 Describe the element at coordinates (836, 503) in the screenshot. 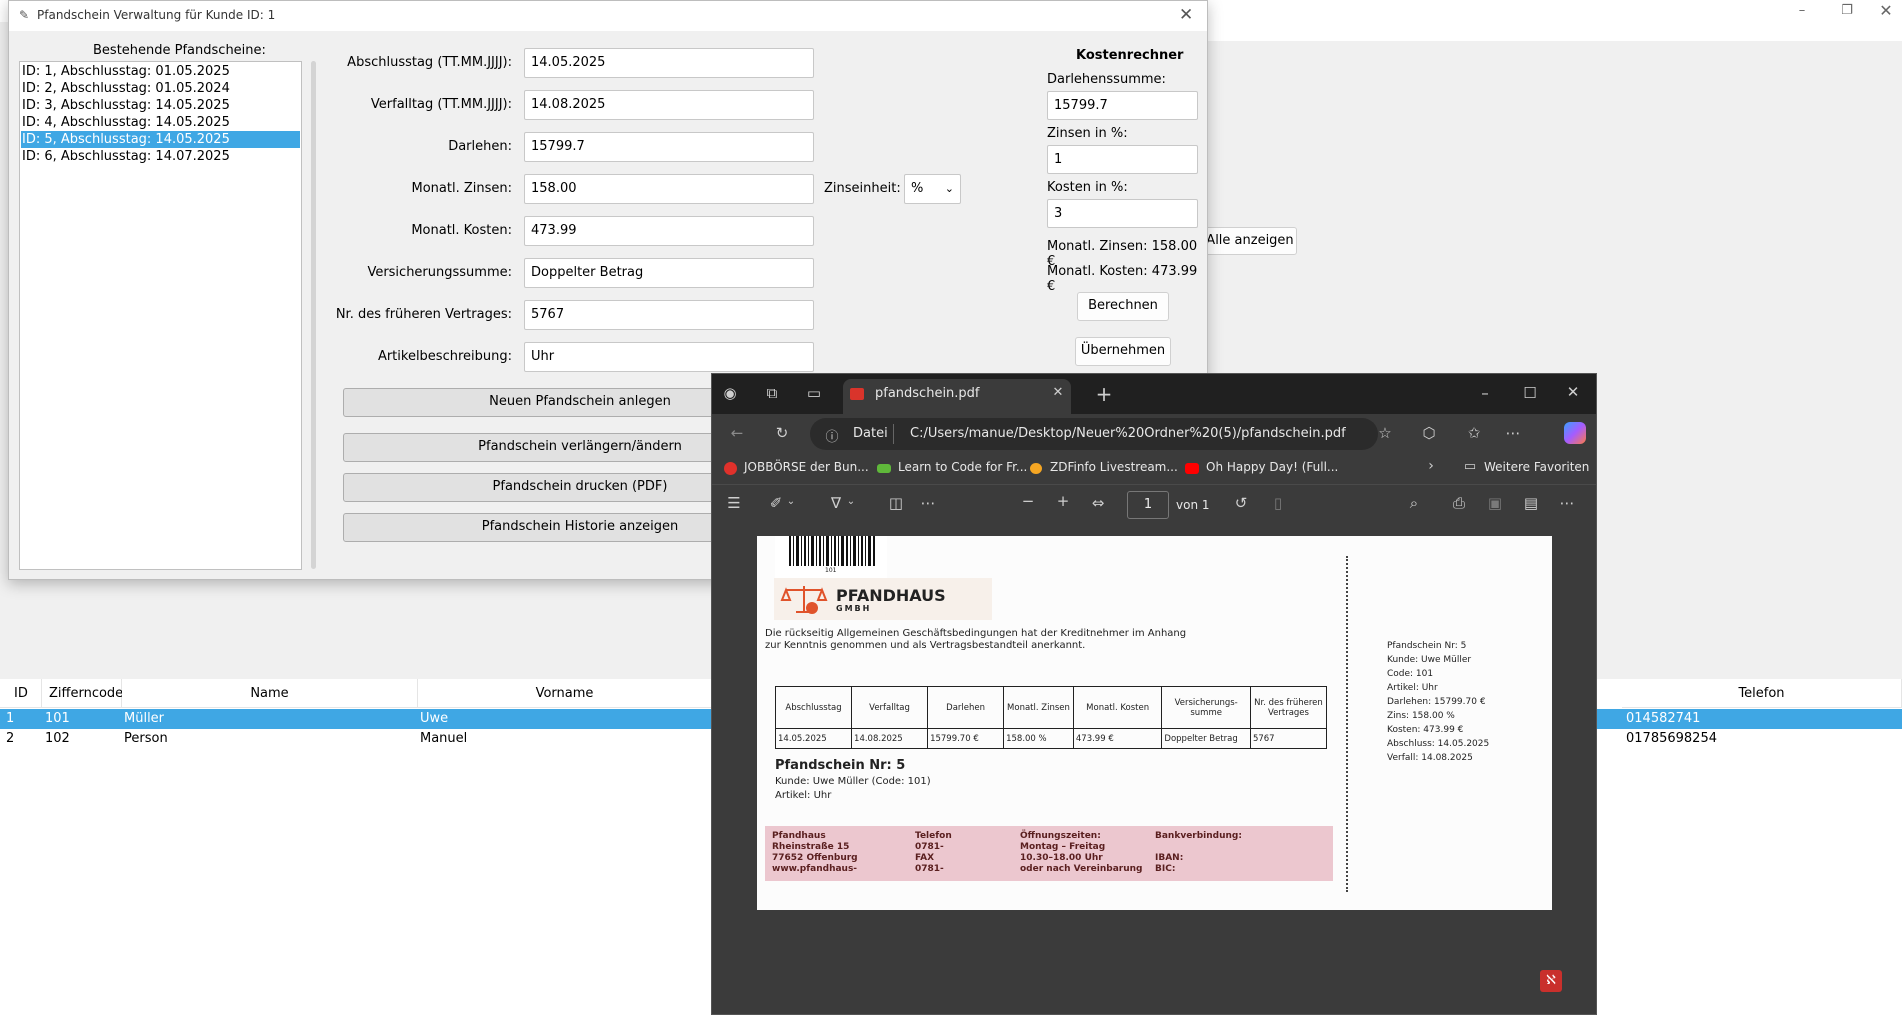

I see `draw-icon: ∇` at that location.